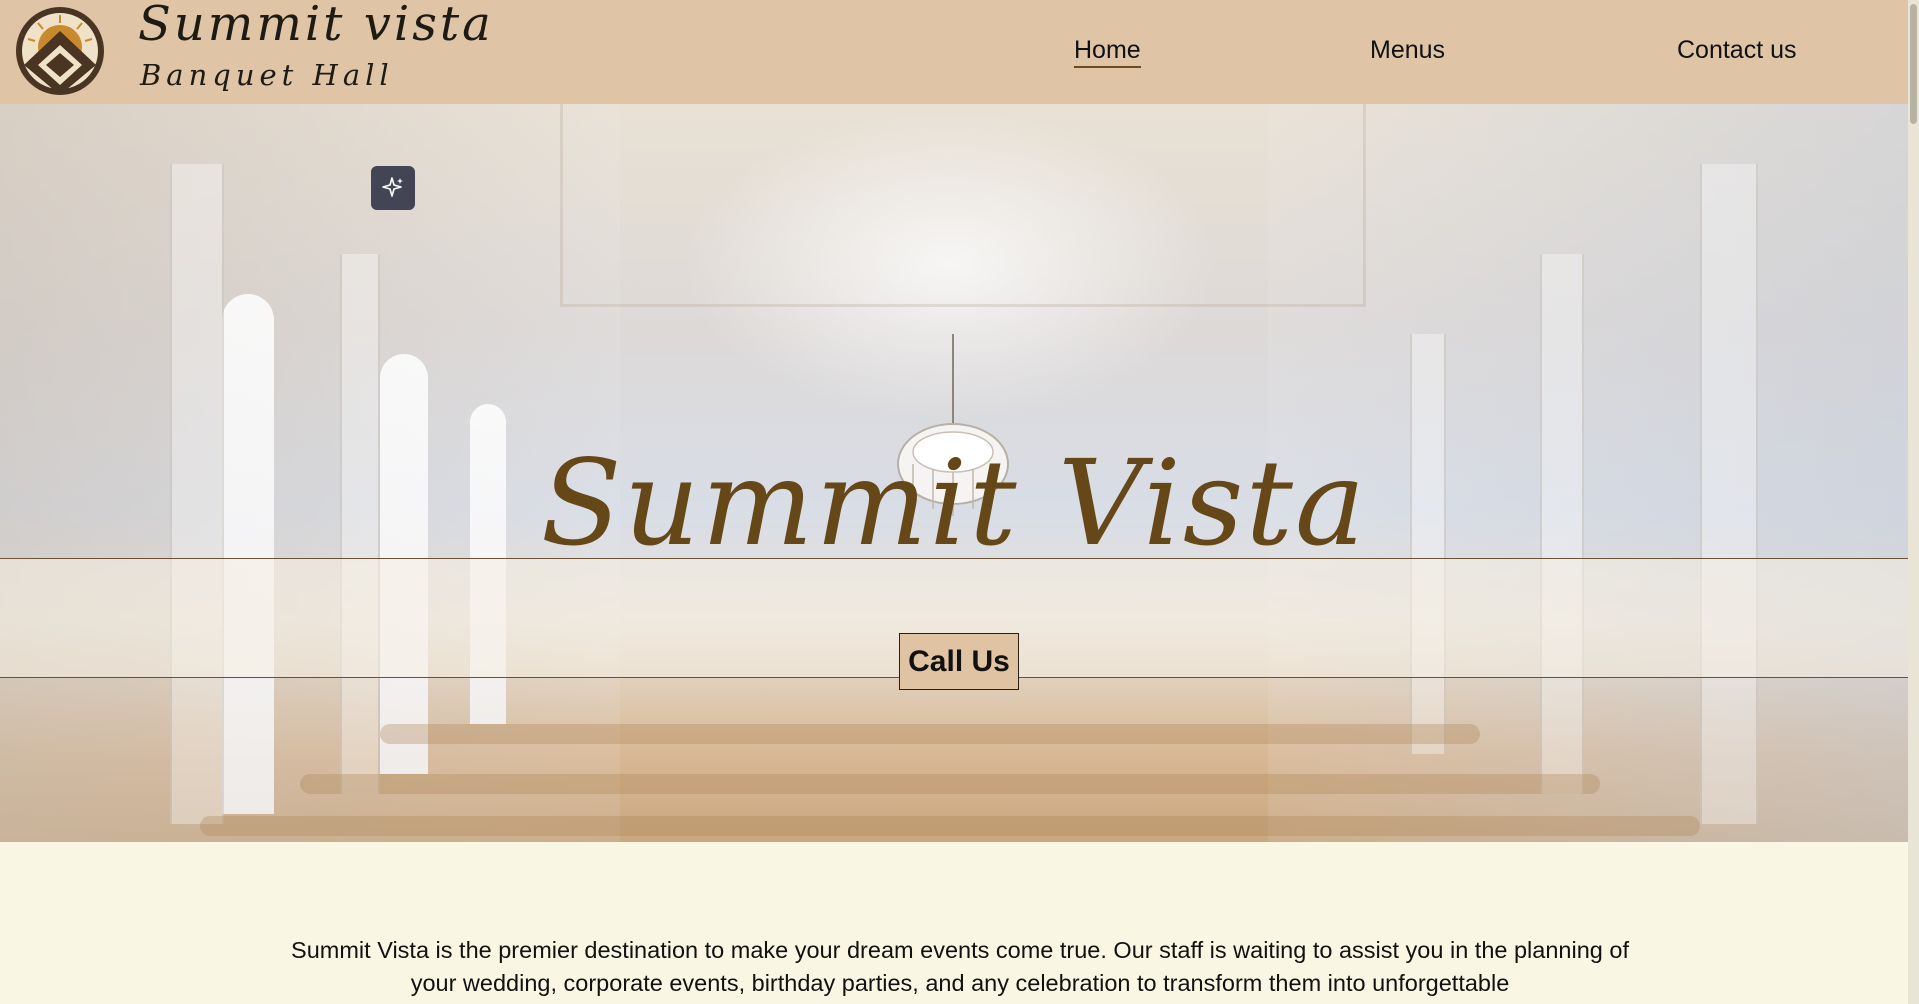 The height and width of the screenshot is (1004, 1919). I want to click on hero-ceiling-panel, so click(963, 205).